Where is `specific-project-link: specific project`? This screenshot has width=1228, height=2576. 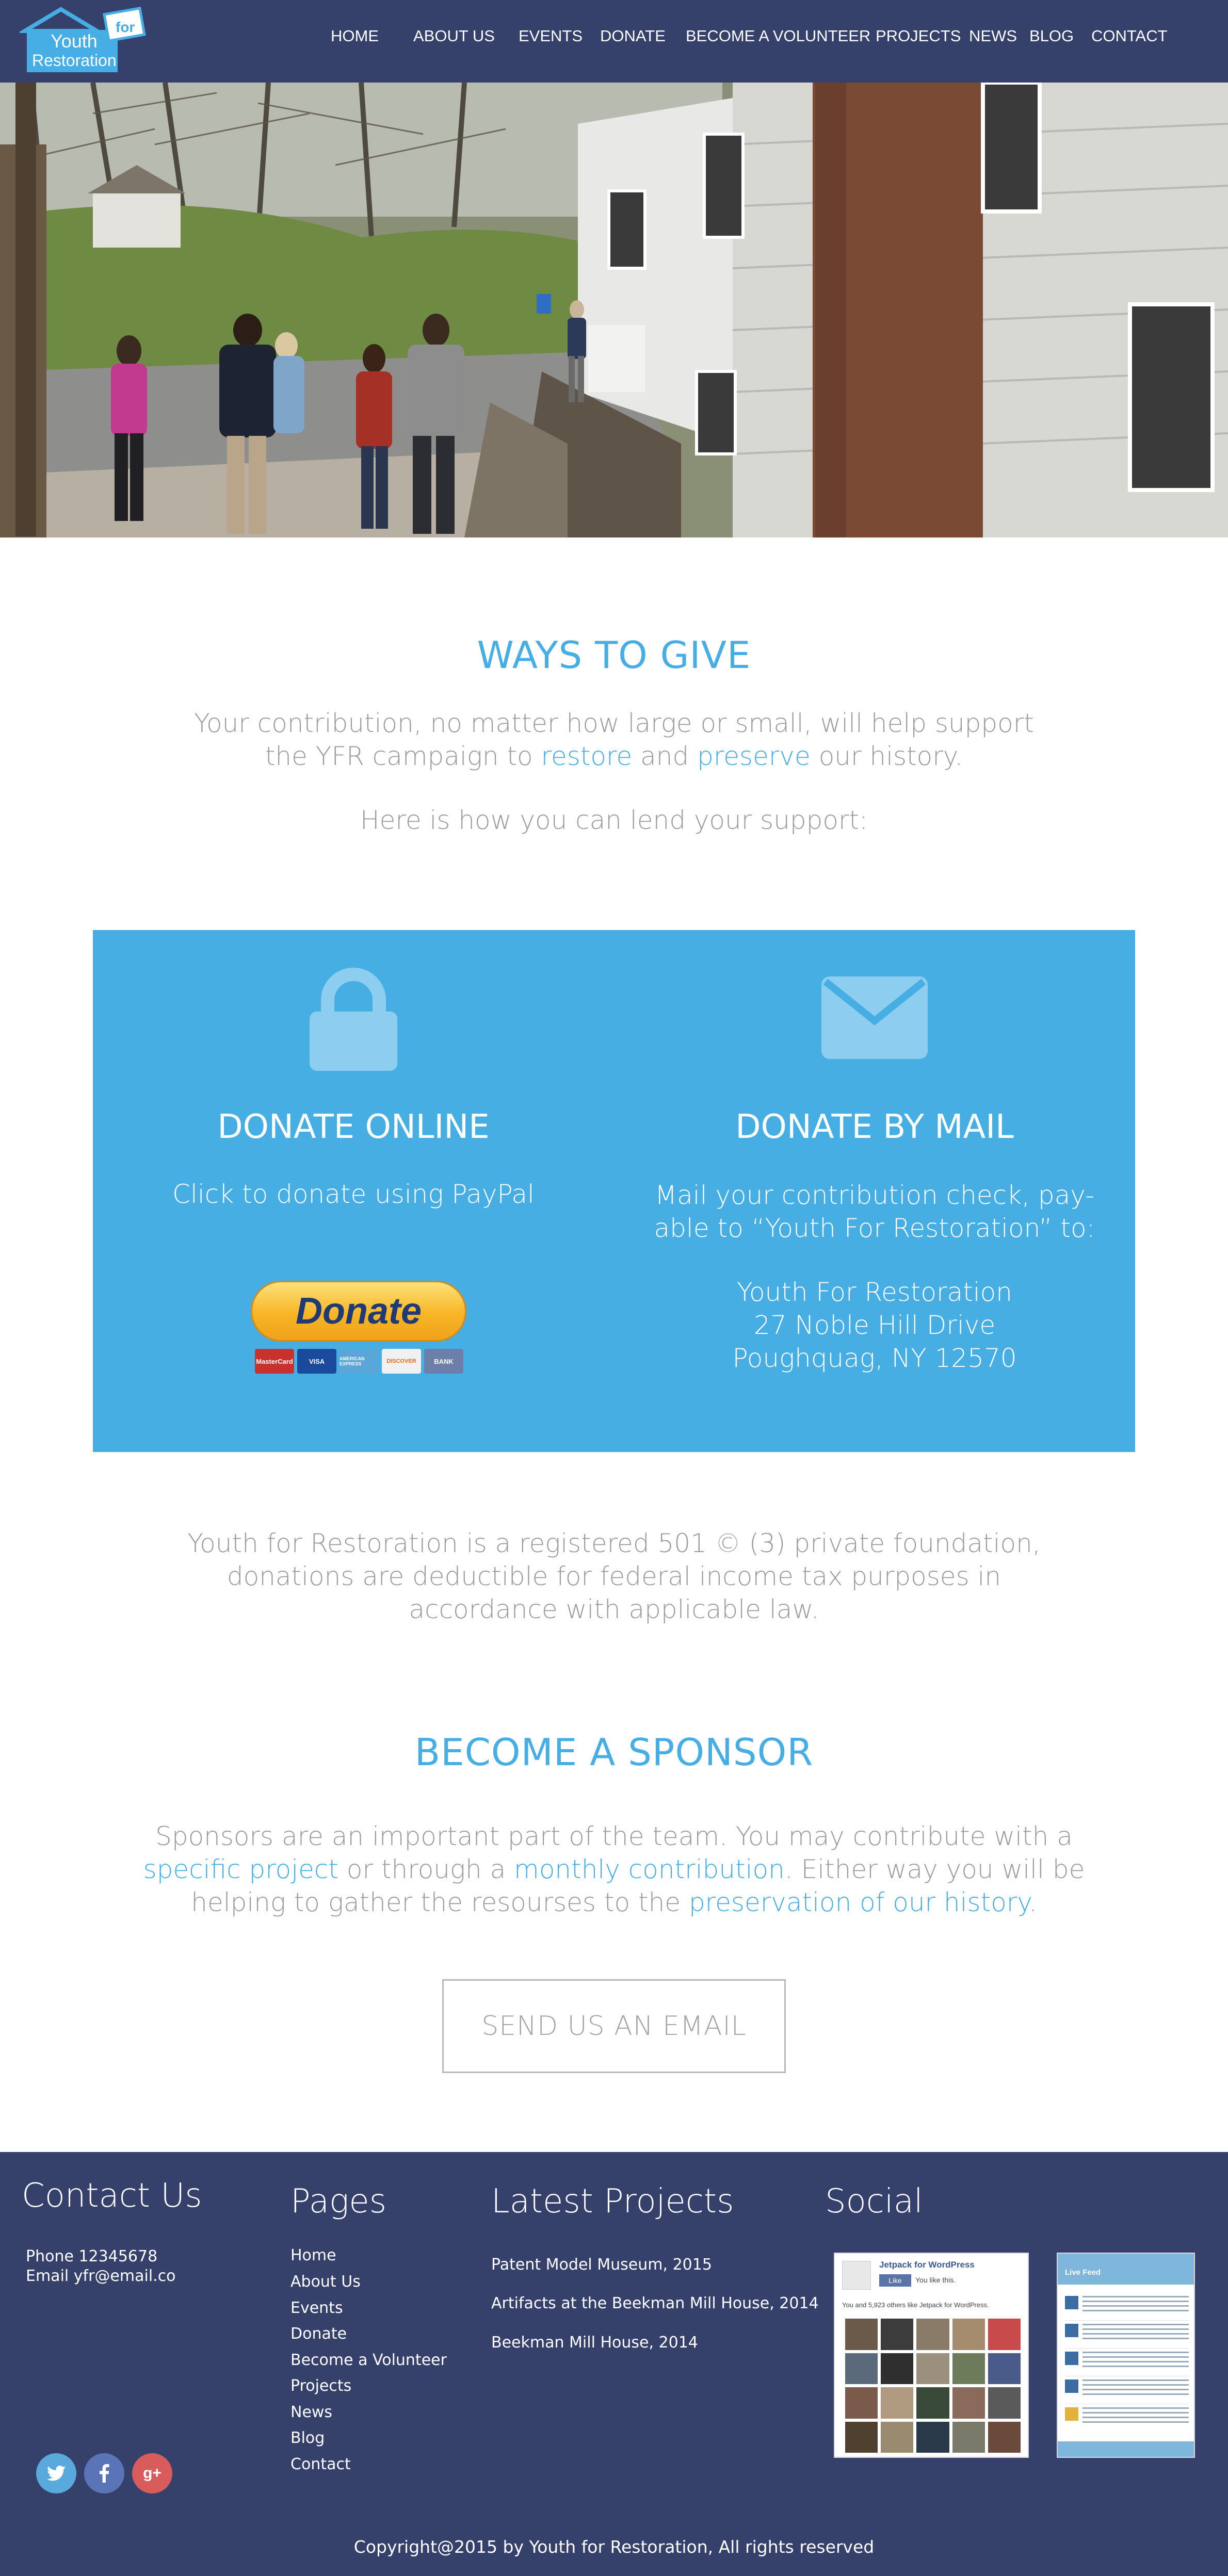
specific-project-link: specific project is located at coordinates (240, 1869).